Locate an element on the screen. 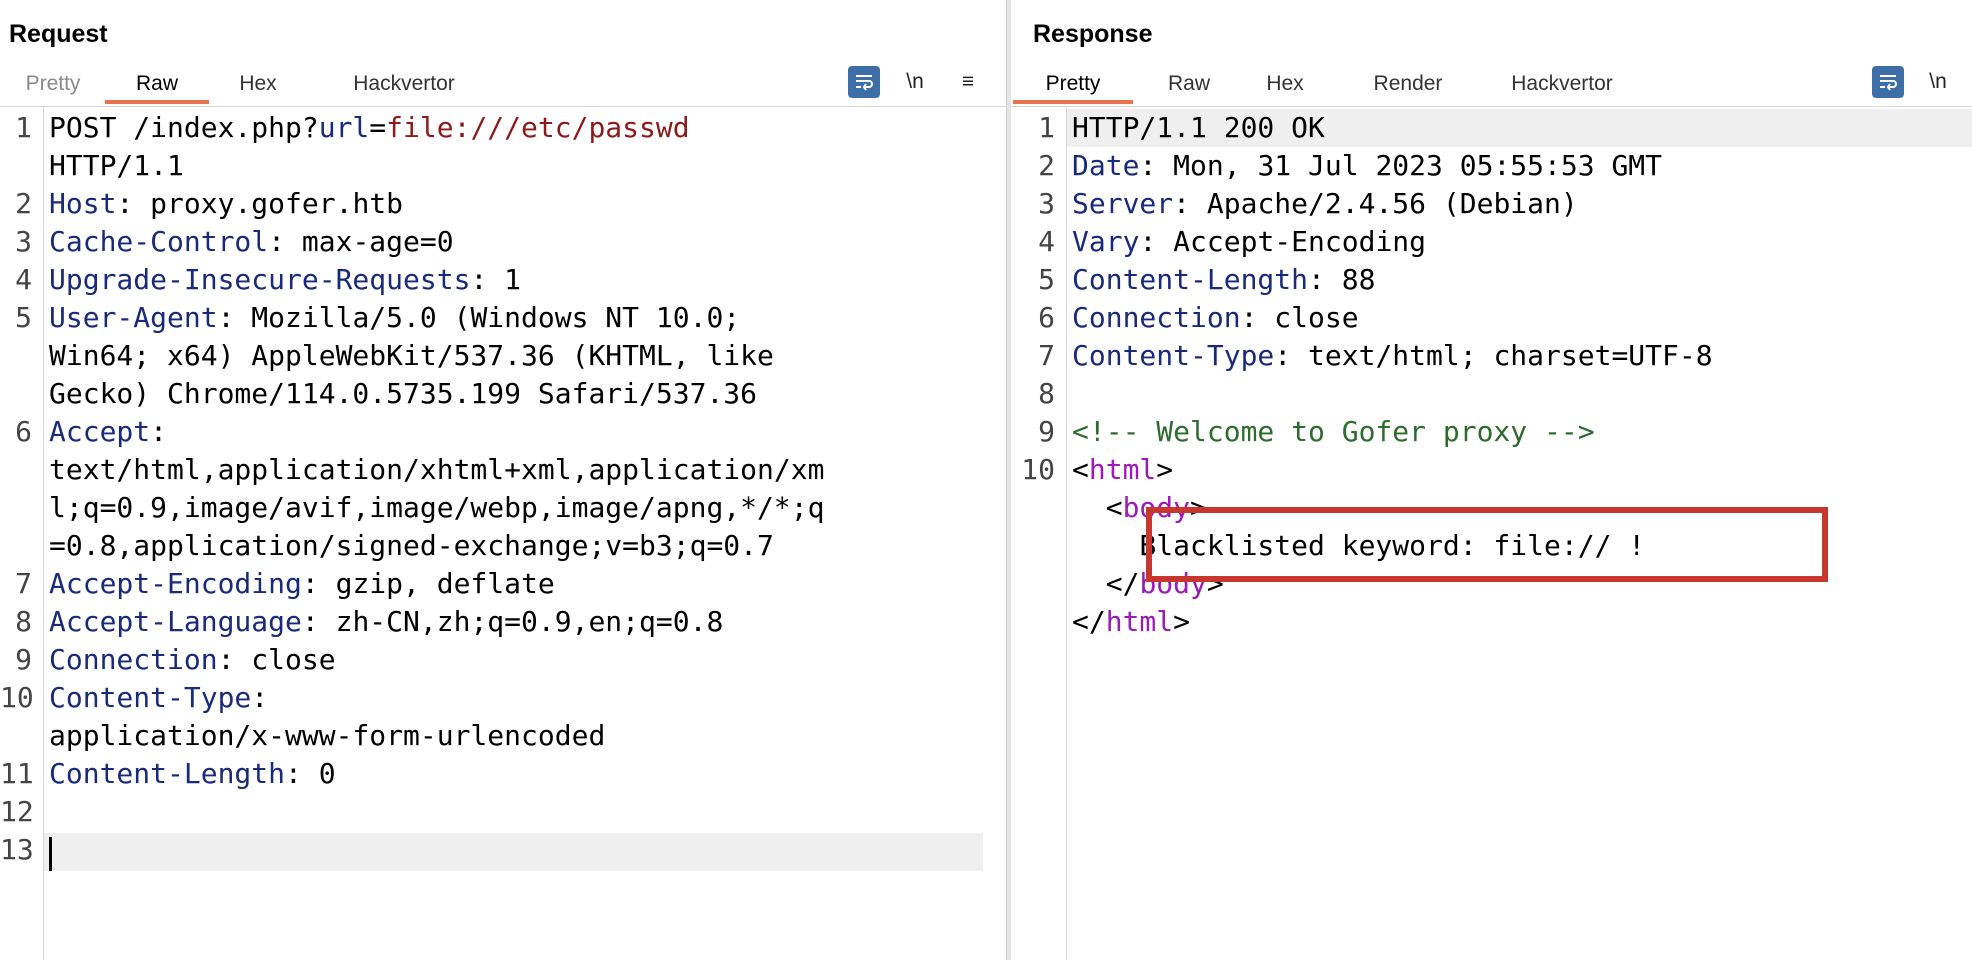  response-tab-pretty: Pretty is located at coordinates (1073, 85).